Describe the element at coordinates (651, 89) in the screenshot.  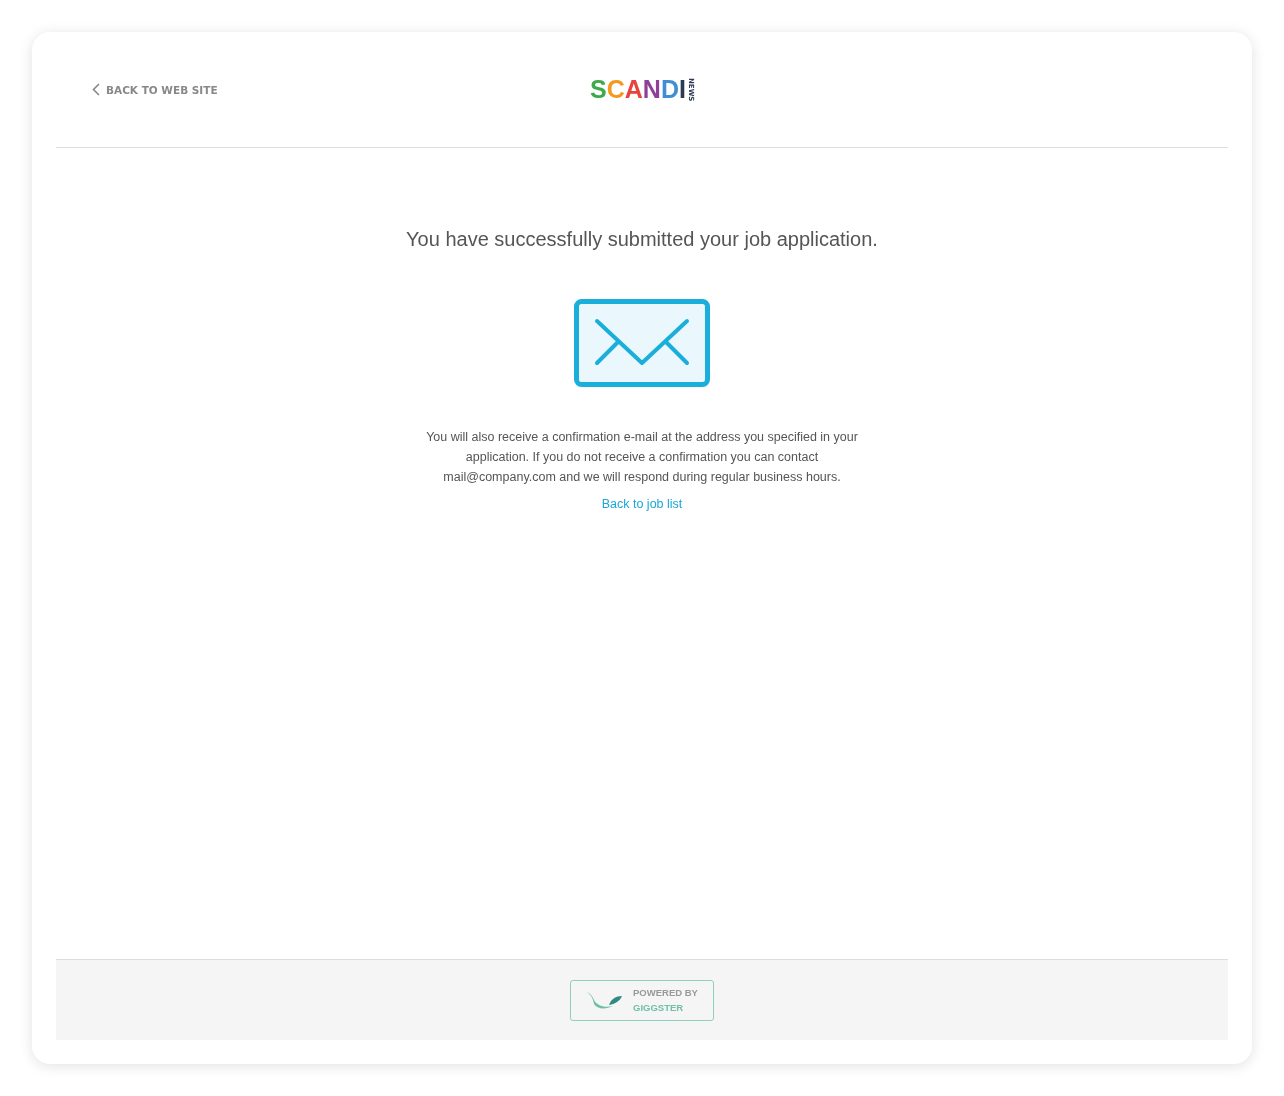
I see `logo-letter: N` at that location.